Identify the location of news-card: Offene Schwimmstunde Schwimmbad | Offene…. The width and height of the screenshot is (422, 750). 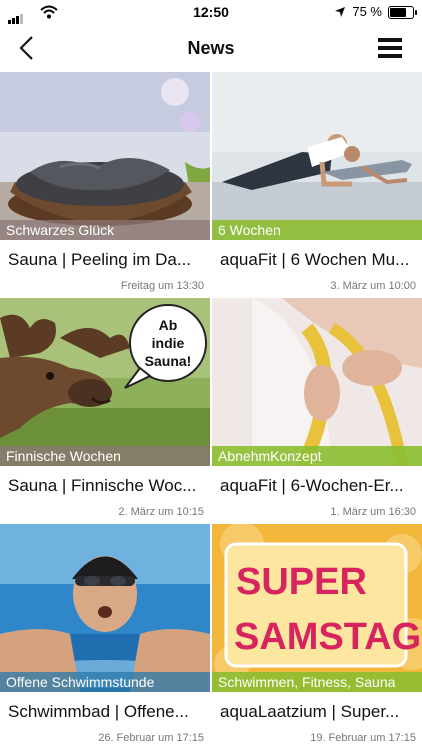
(105, 636).